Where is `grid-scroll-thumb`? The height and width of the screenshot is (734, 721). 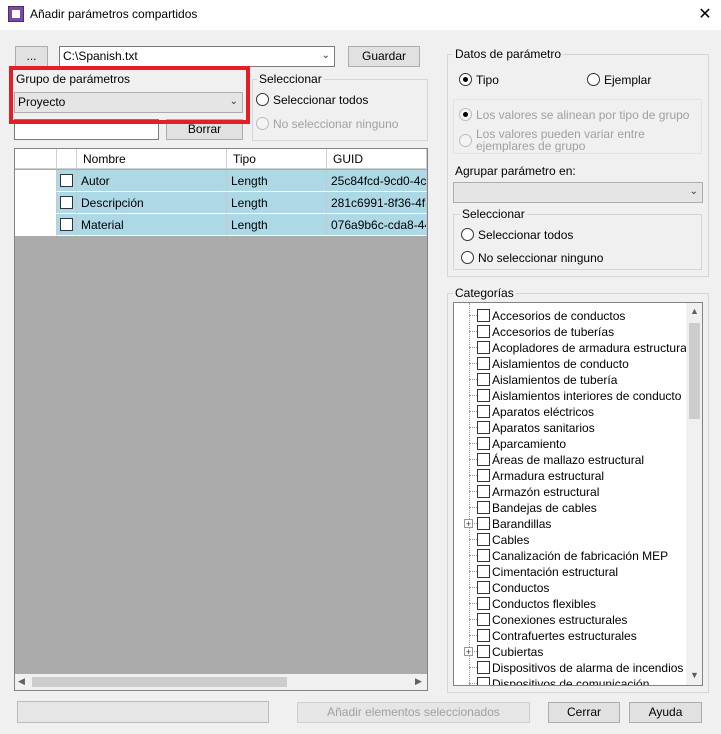 grid-scroll-thumb is located at coordinates (159, 682).